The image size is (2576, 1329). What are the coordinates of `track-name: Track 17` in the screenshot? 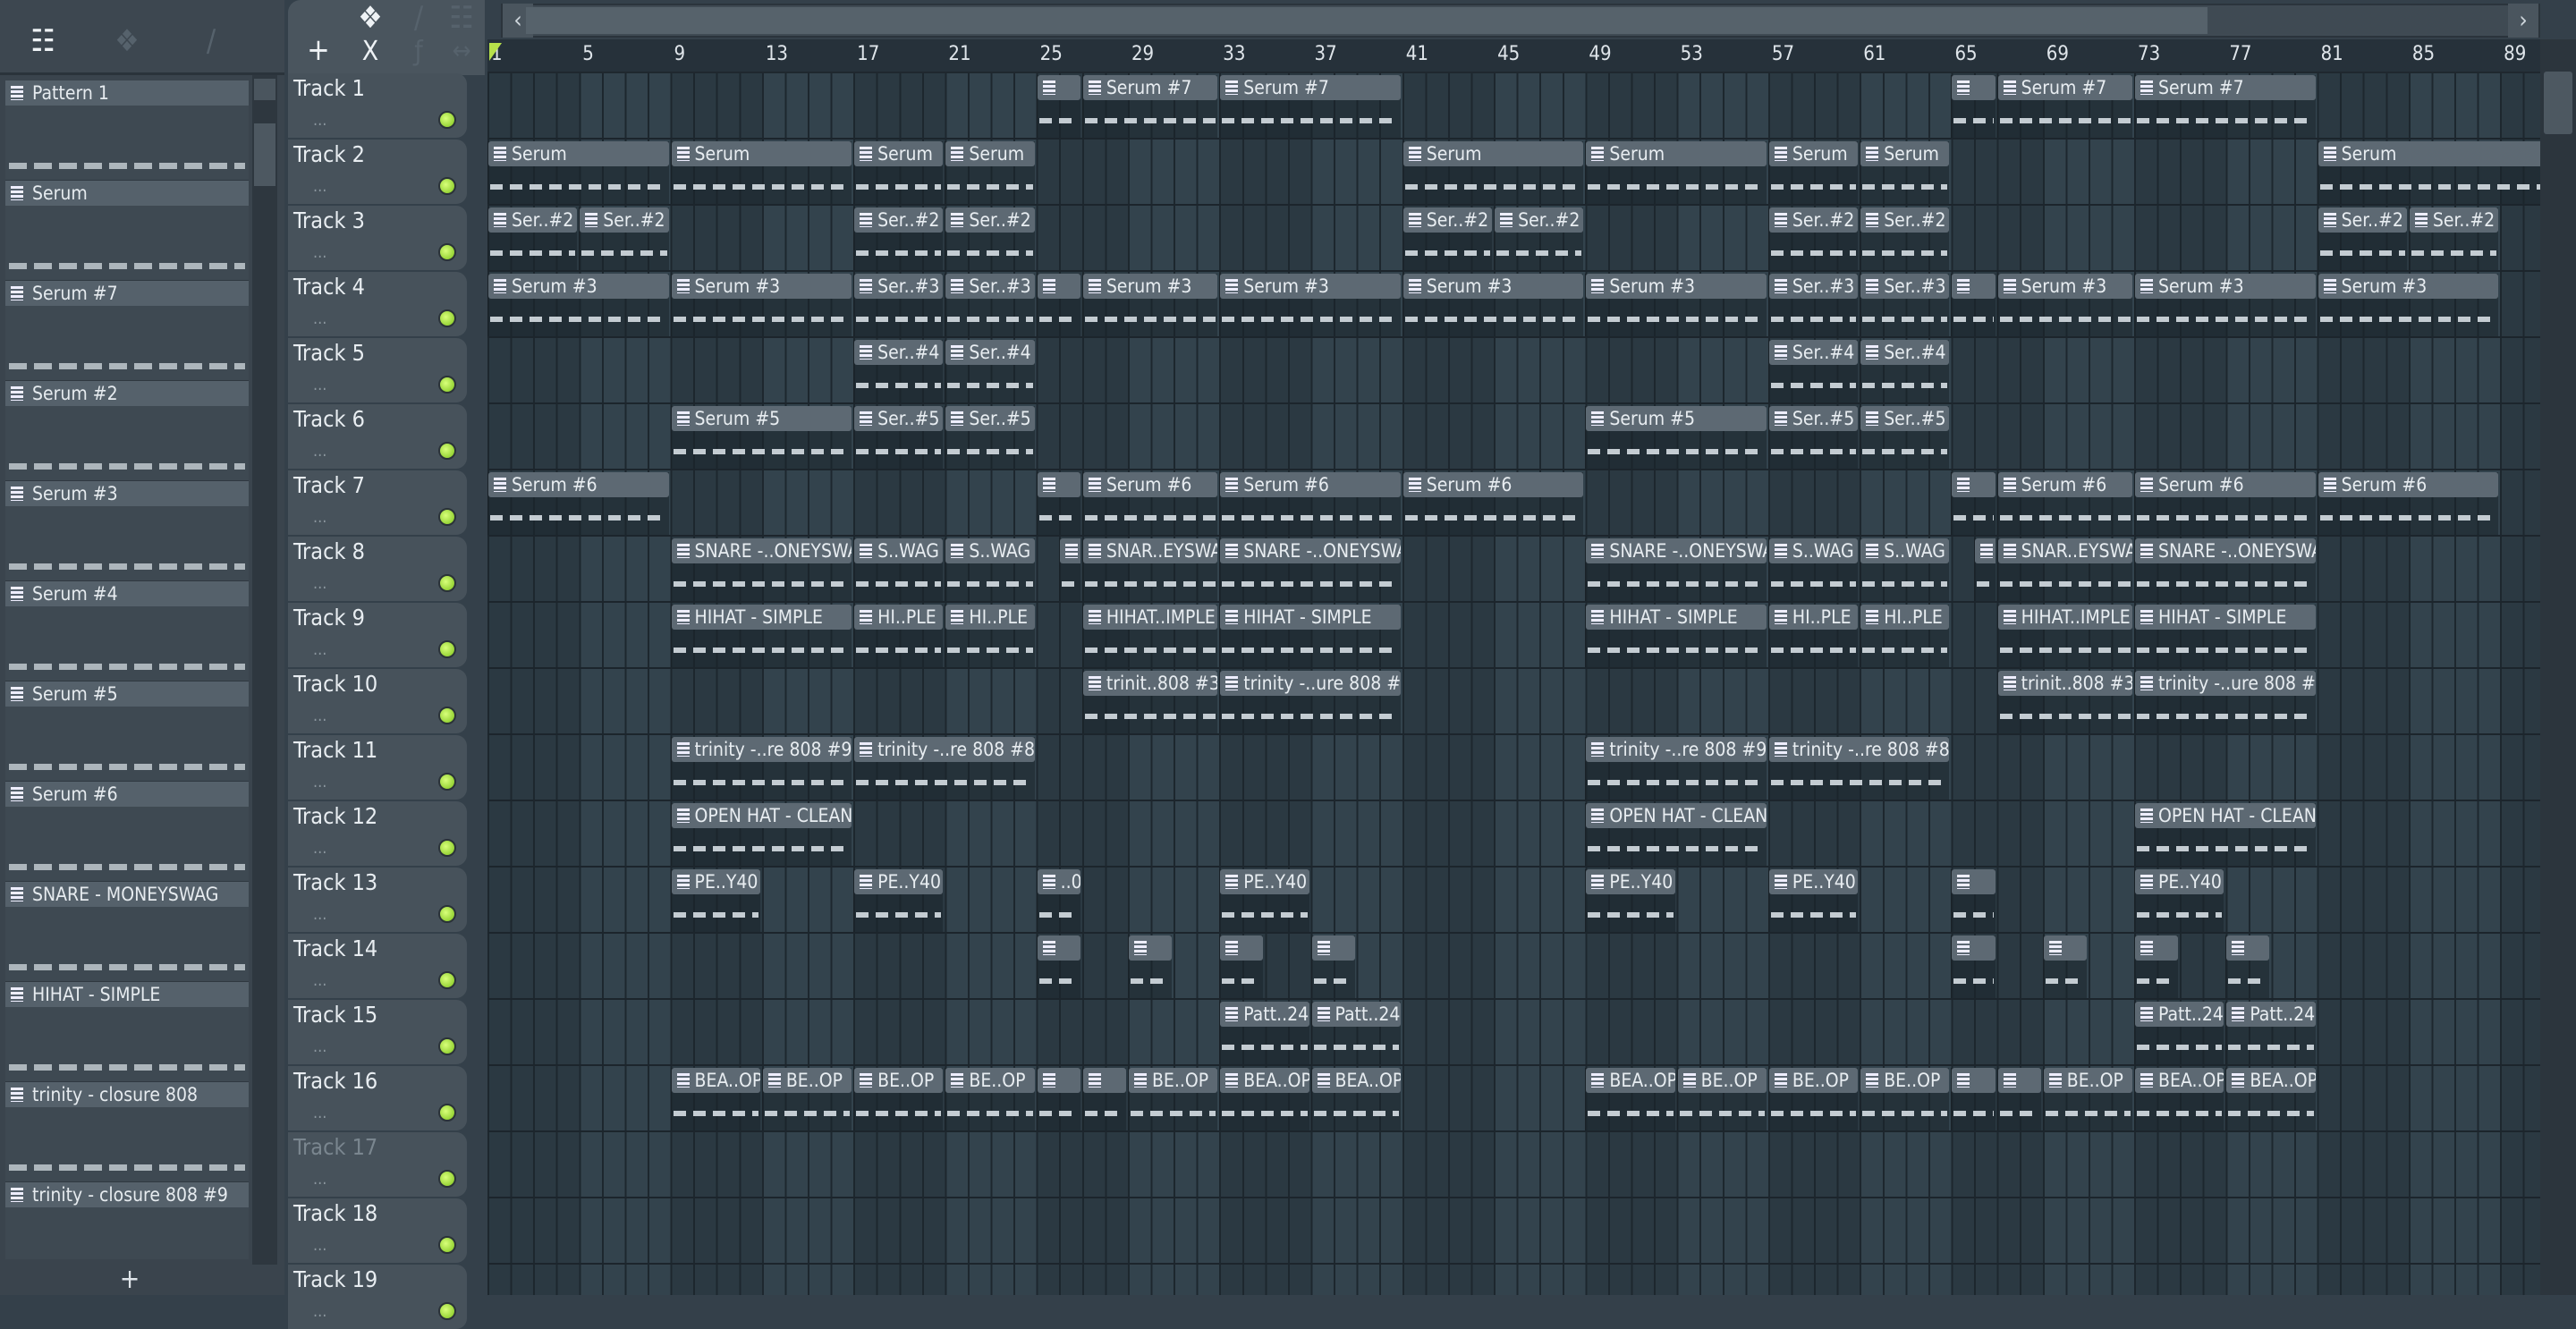 It's located at (335, 1147).